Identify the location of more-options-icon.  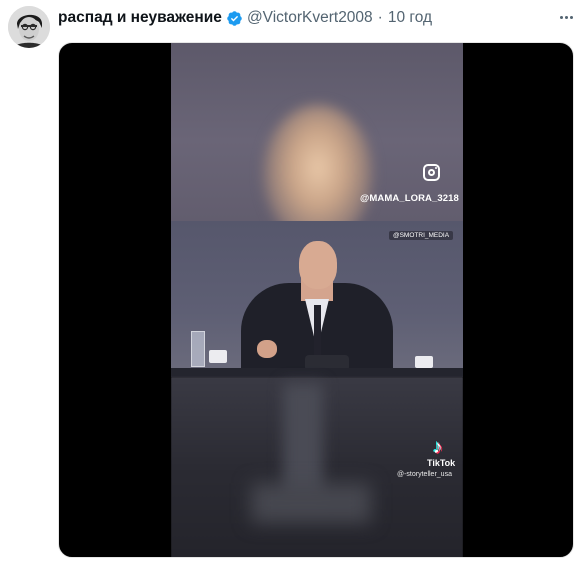
(566, 17).